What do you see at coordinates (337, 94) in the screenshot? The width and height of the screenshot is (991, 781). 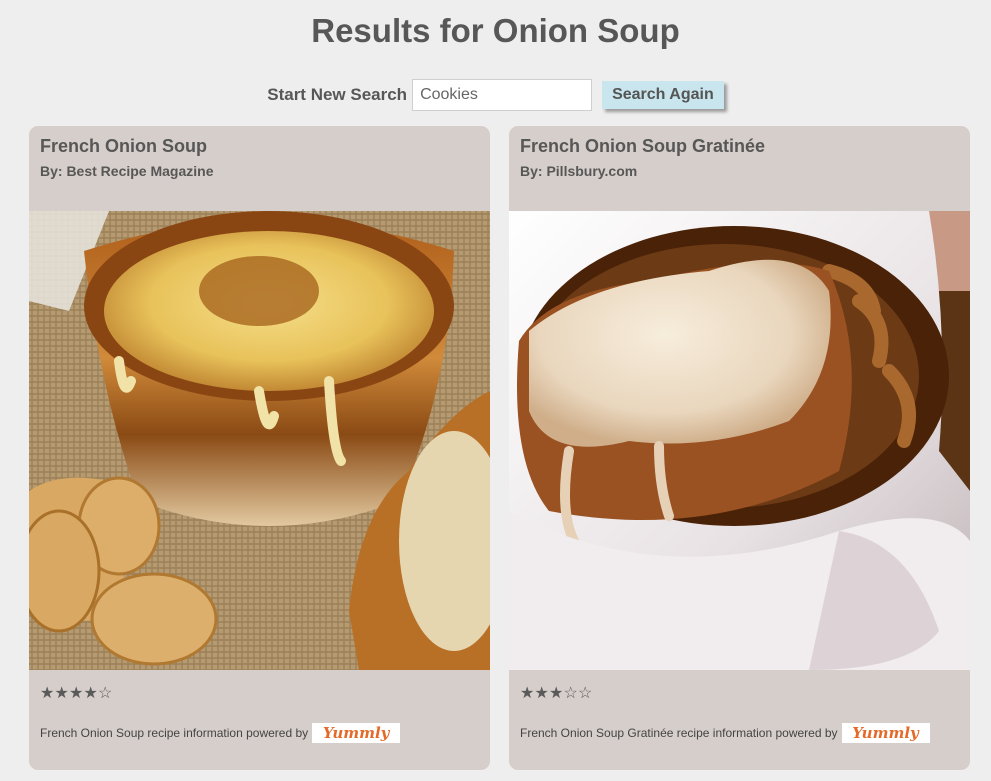 I see `search-label: Start New Search` at bounding box center [337, 94].